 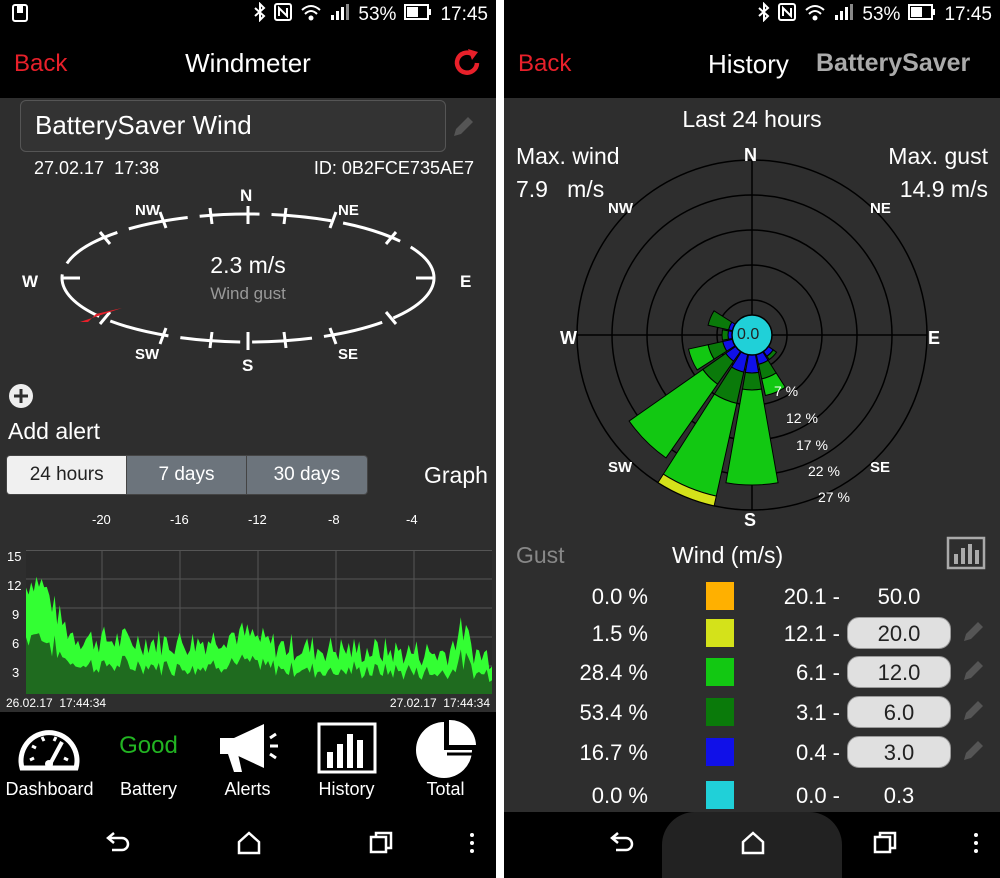 I want to click on battery-status: Good, so click(x=148, y=745).